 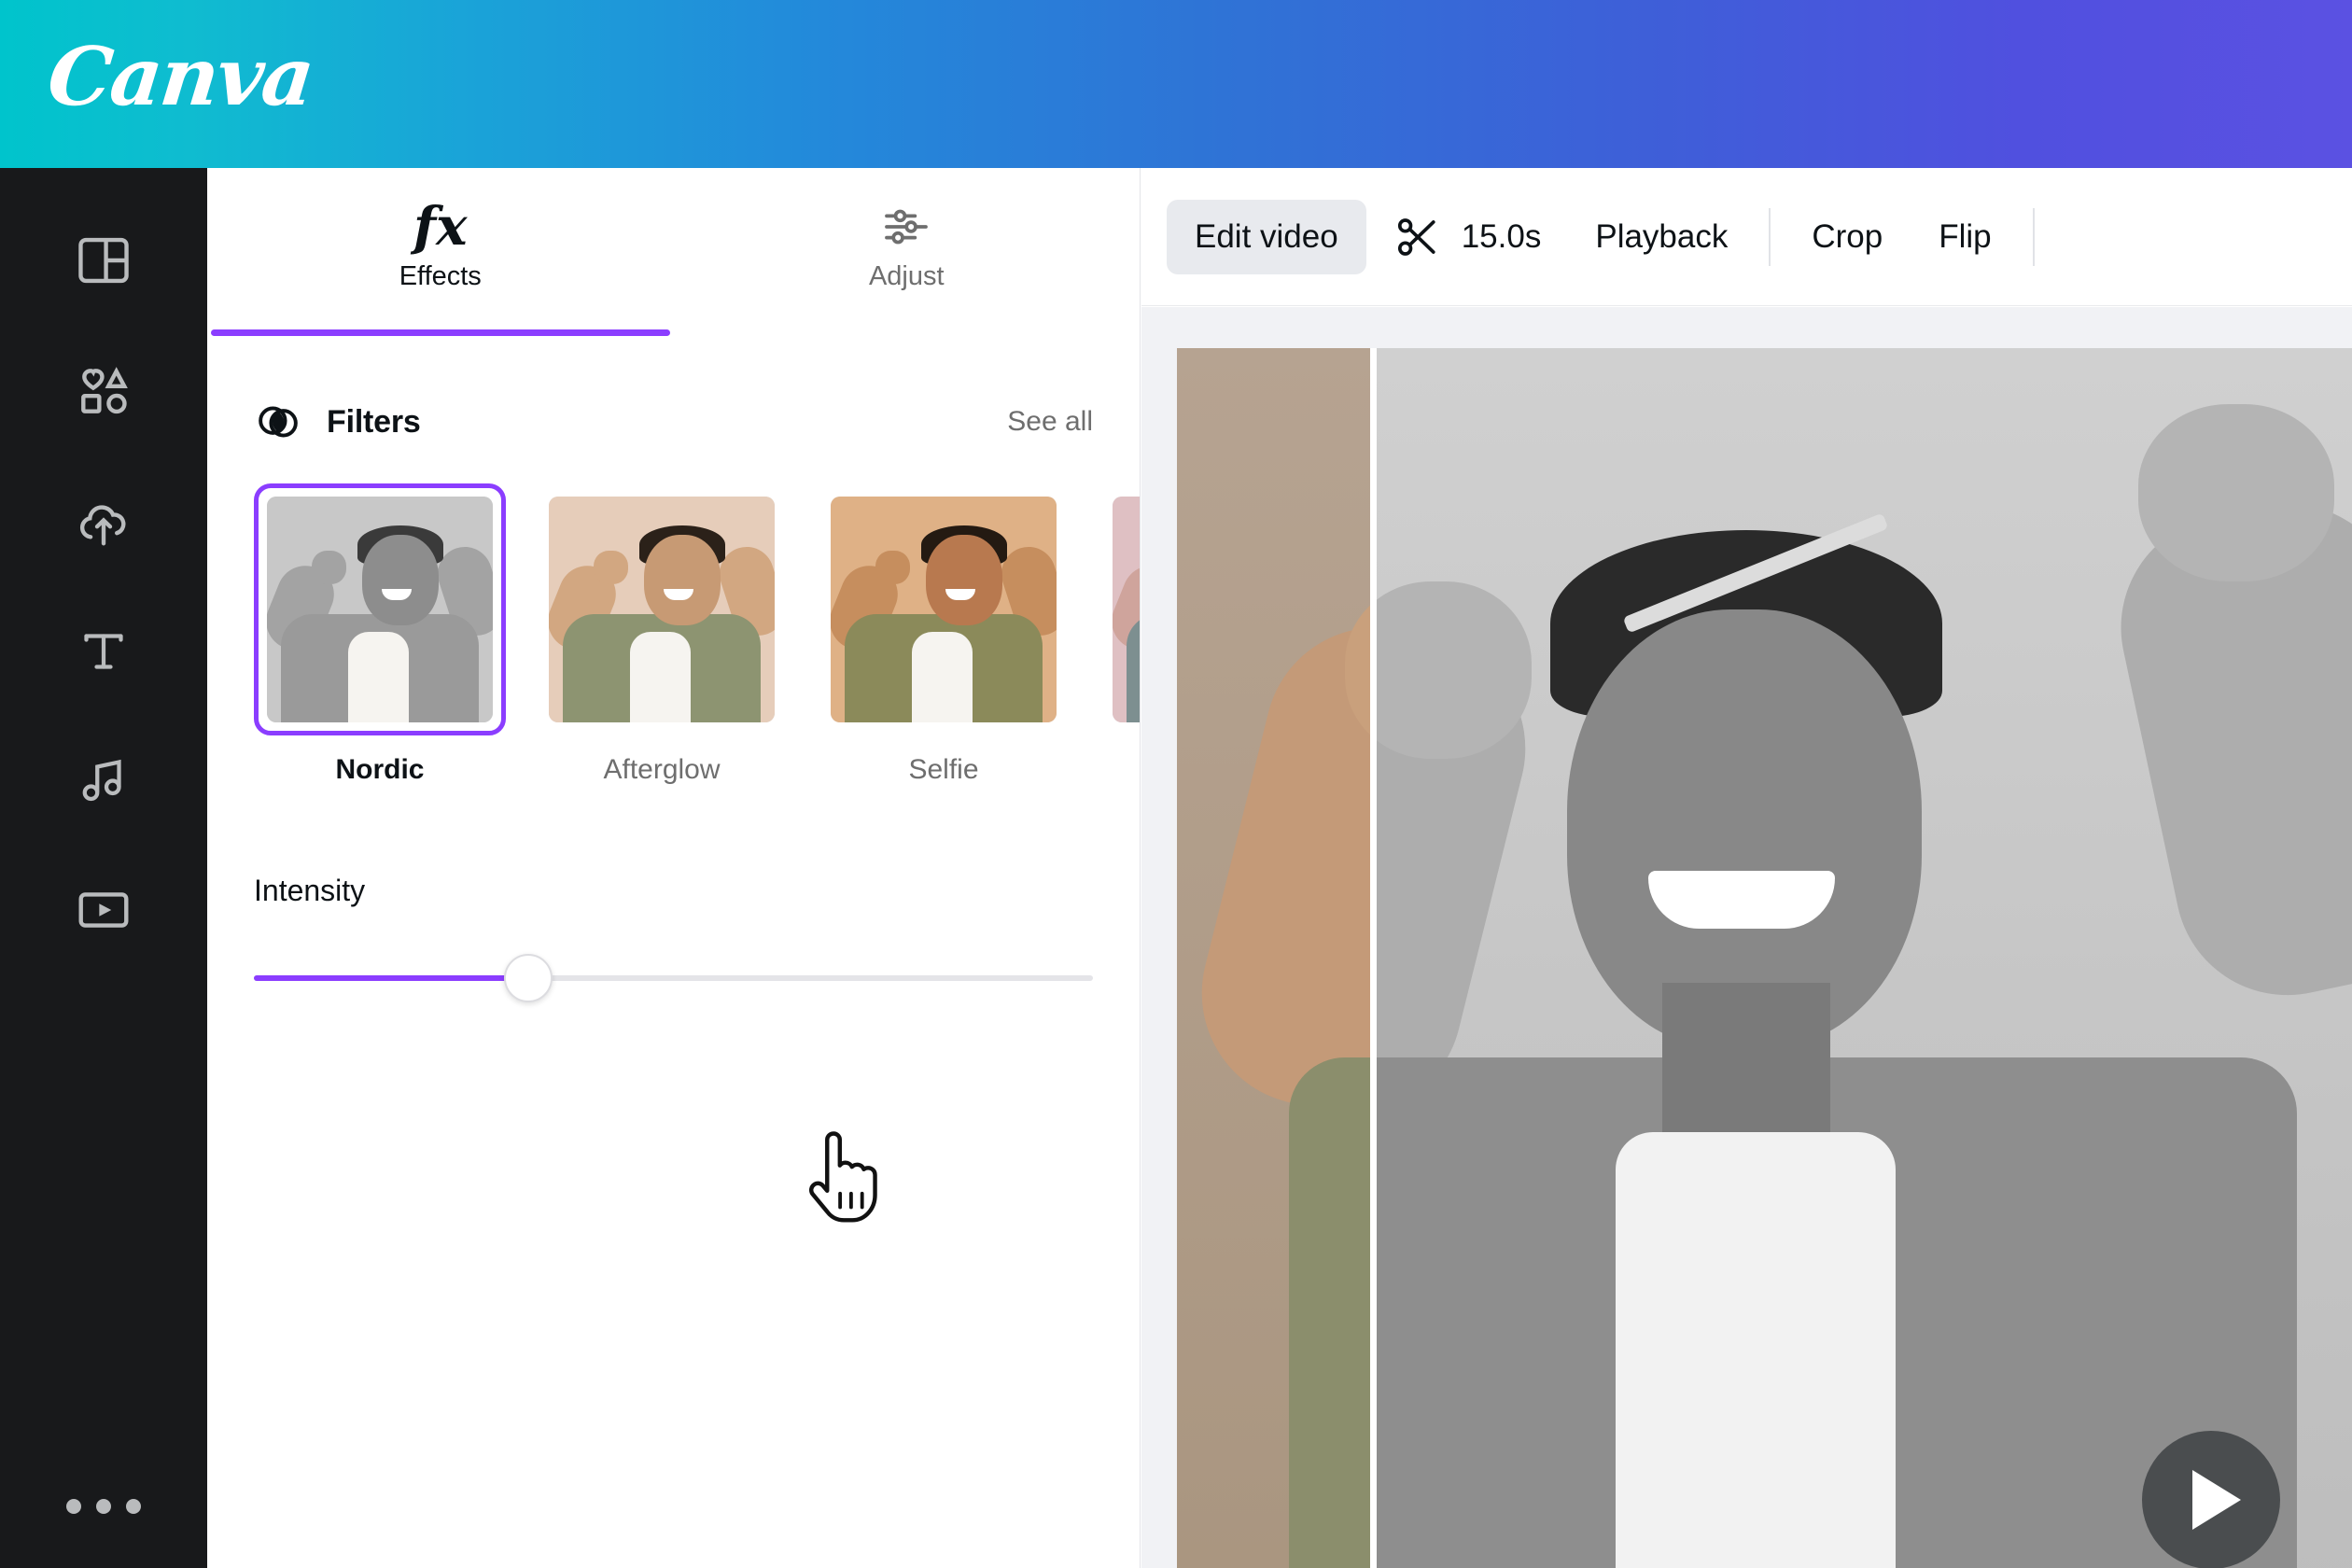 I want to click on sidebar-item-audio, so click(x=103, y=780).